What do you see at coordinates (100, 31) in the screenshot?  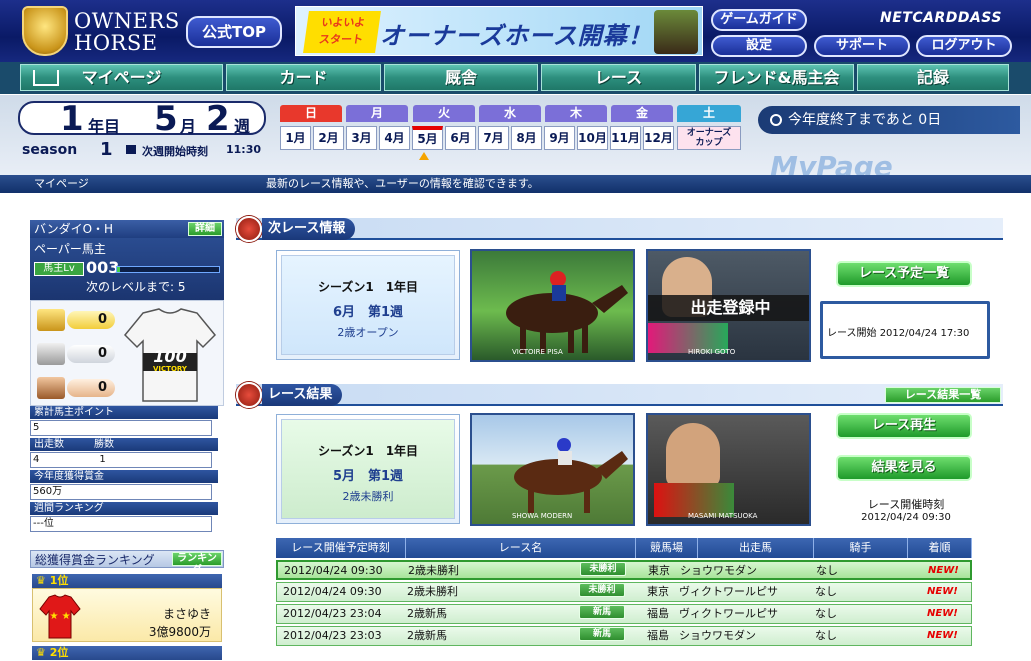 I see `owners-horse-logo: OWNERS HORSE` at bounding box center [100, 31].